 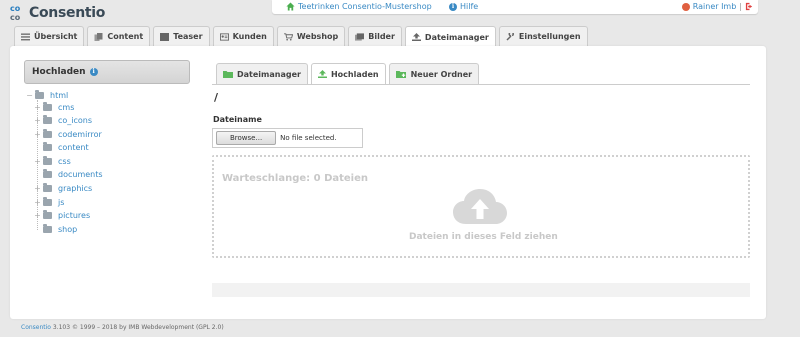 I want to click on file-manager-tabs: Dateimanager Hochladen Neuer Ordner, so click(x=348, y=73).